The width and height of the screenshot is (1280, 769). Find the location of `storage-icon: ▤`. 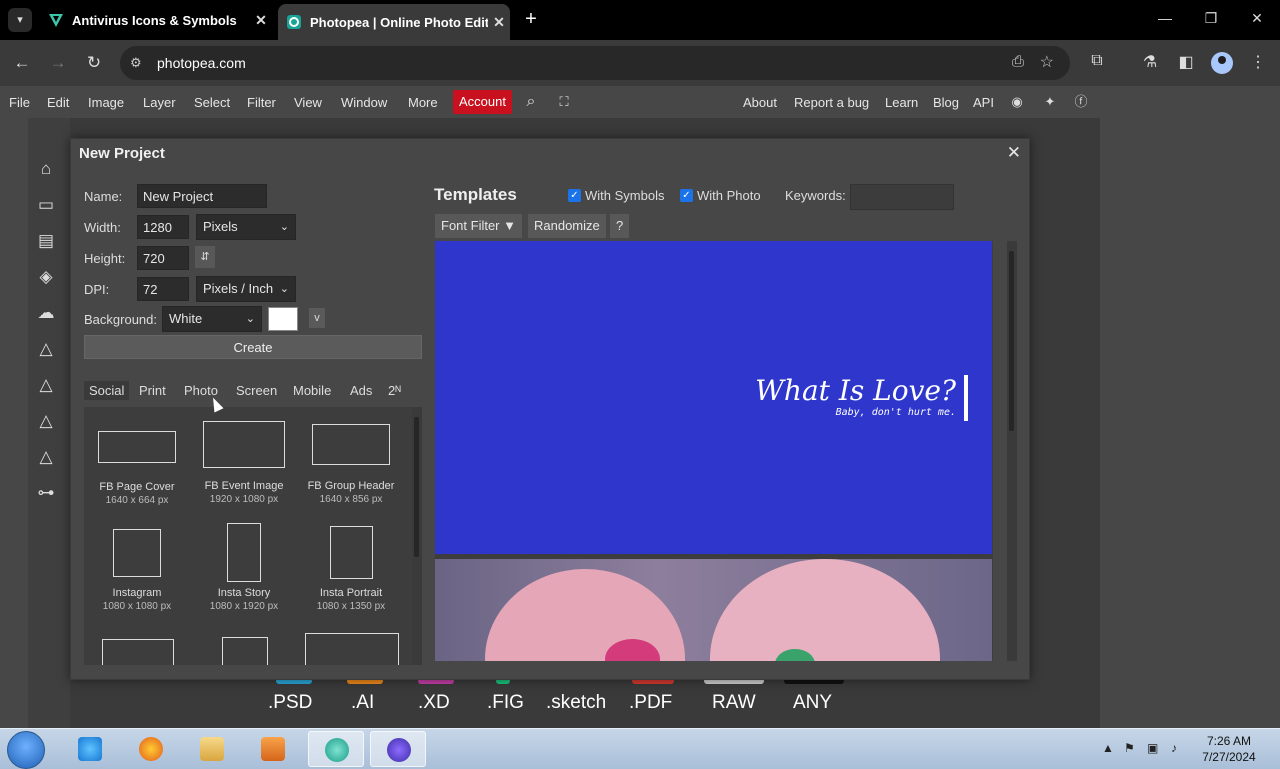

storage-icon: ▤ is located at coordinates (46, 241).